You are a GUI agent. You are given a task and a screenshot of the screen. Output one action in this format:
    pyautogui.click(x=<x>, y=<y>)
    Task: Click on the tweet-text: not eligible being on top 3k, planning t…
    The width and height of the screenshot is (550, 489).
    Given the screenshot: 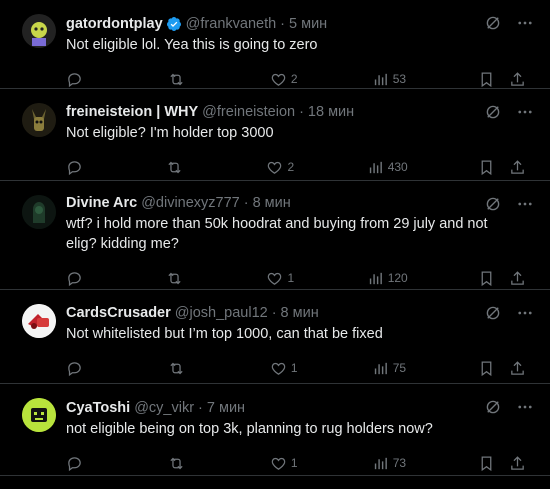 What is the action you would take?
    pyautogui.click(x=249, y=429)
    